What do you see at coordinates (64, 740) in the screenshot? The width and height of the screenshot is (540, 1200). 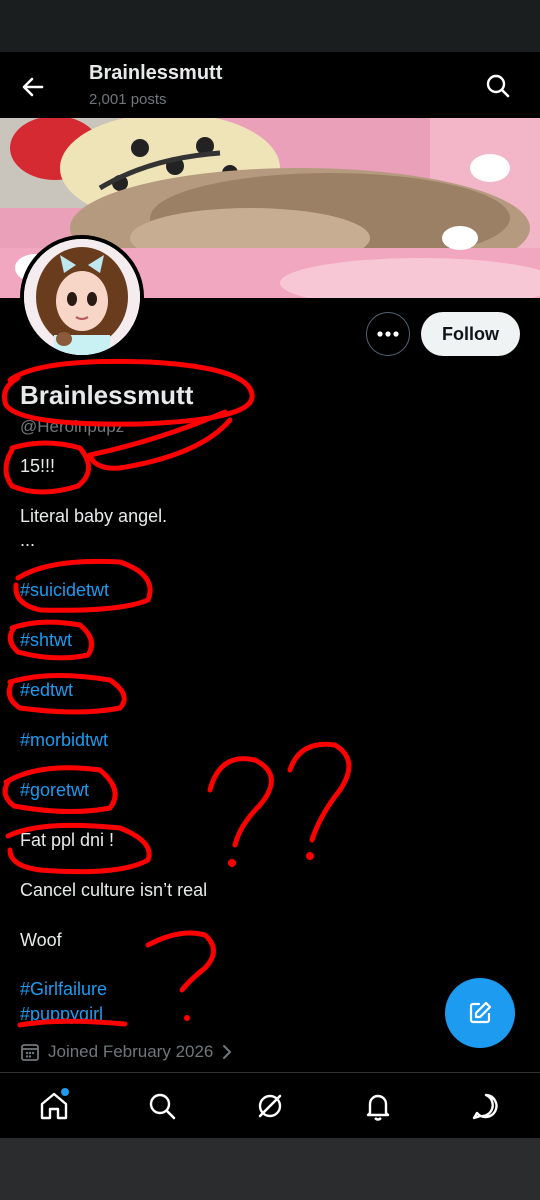 I see `hashtag-link: #morbidtwt` at bounding box center [64, 740].